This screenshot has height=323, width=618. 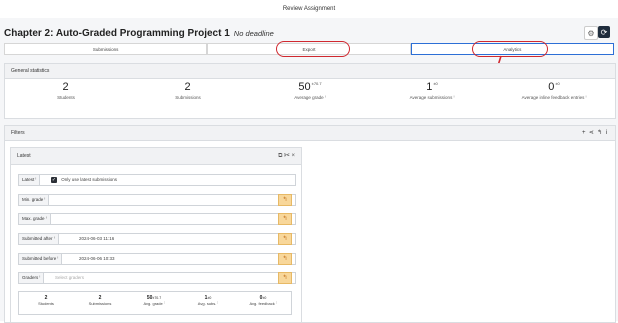 I want to click on latest-checkbox-label: Only use latest submissions, so click(x=89, y=179).